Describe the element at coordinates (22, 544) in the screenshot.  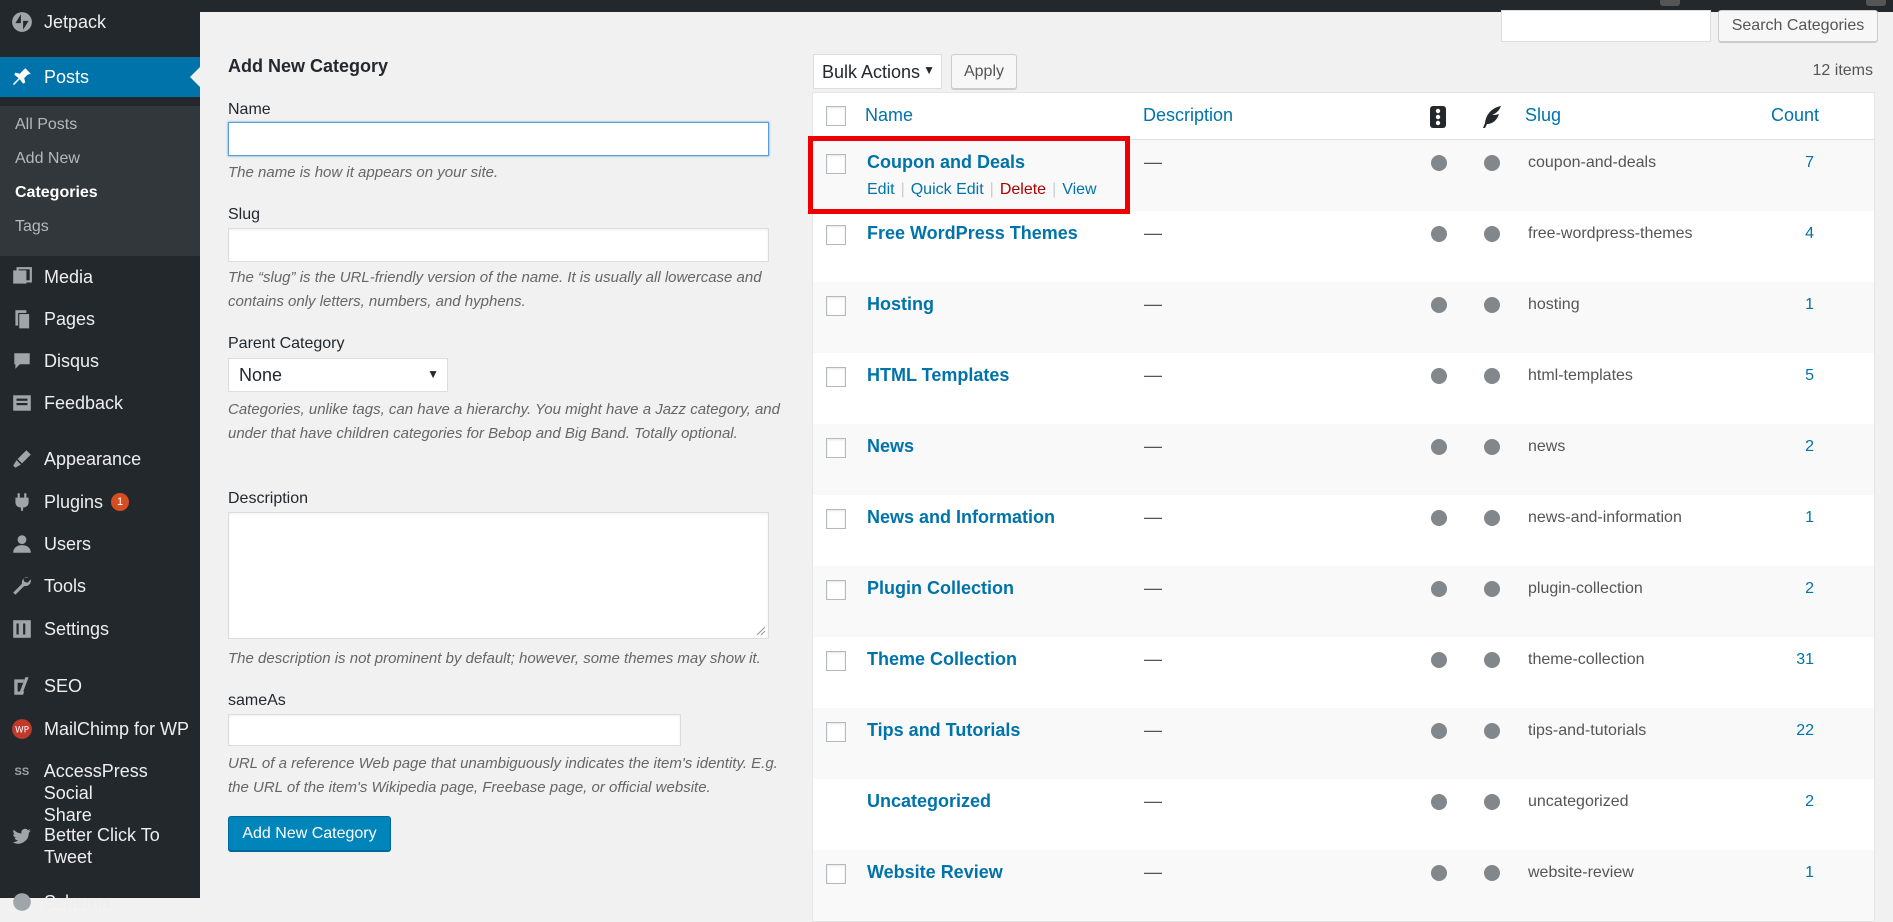
I see `users-icon` at that location.